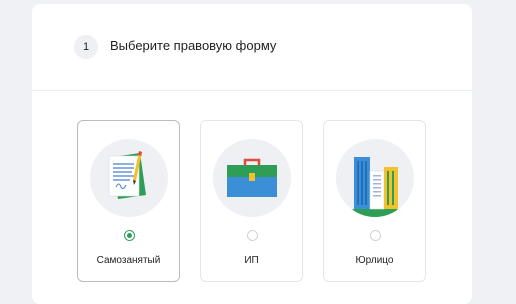 The height and width of the screenshot is (304, 516). Describe the element at coordinates (86, 47) in the screenshot. I see `step-number-badge: 1` at that location.